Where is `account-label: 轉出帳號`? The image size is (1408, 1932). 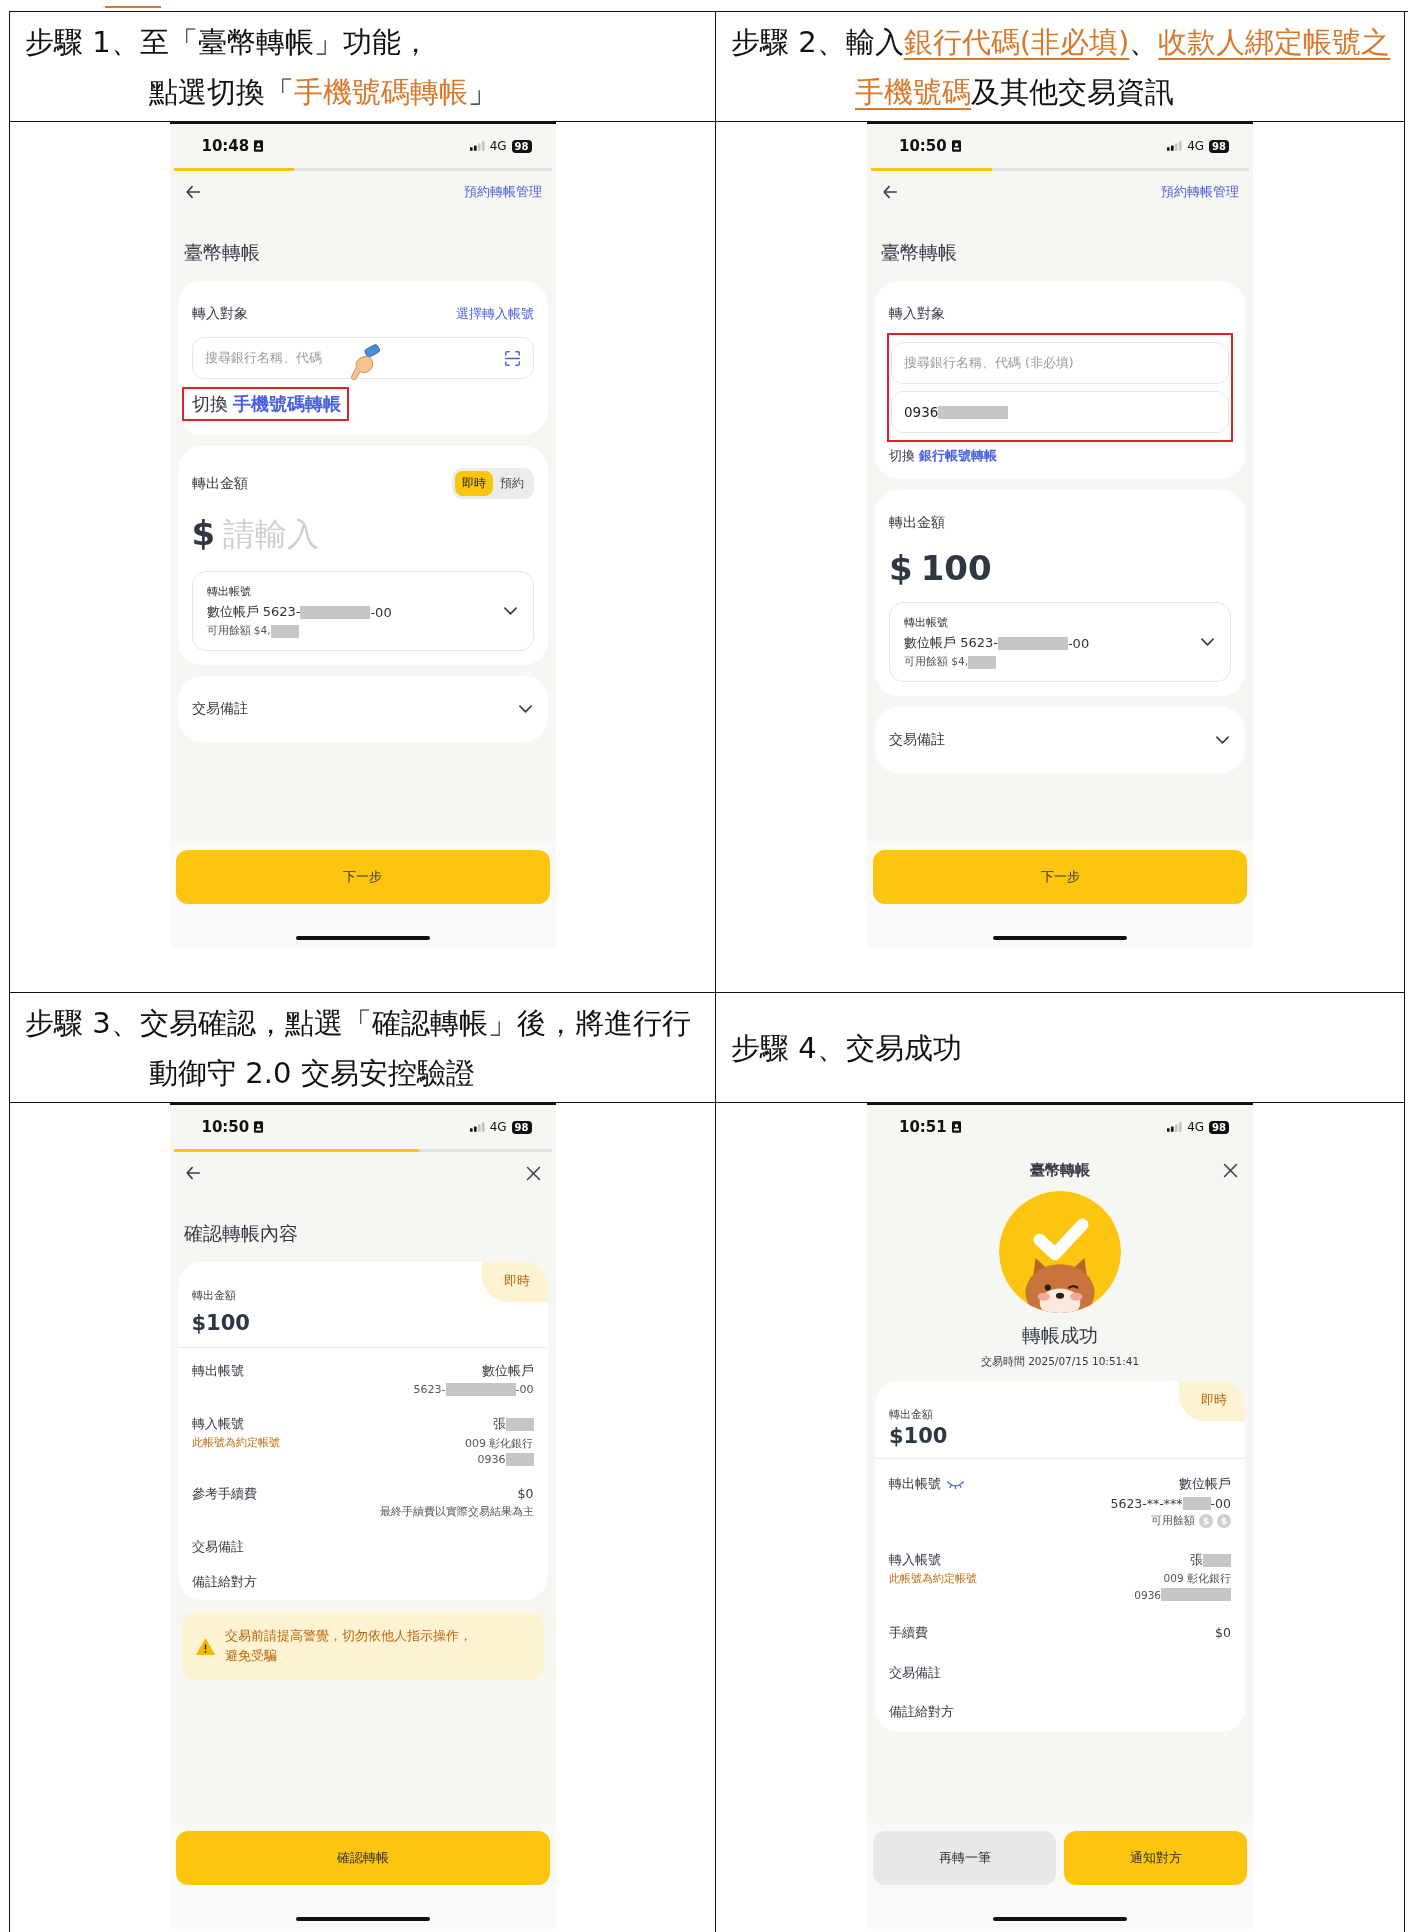
account-label: 轉出帳號 is located at coordinates (926, 622).